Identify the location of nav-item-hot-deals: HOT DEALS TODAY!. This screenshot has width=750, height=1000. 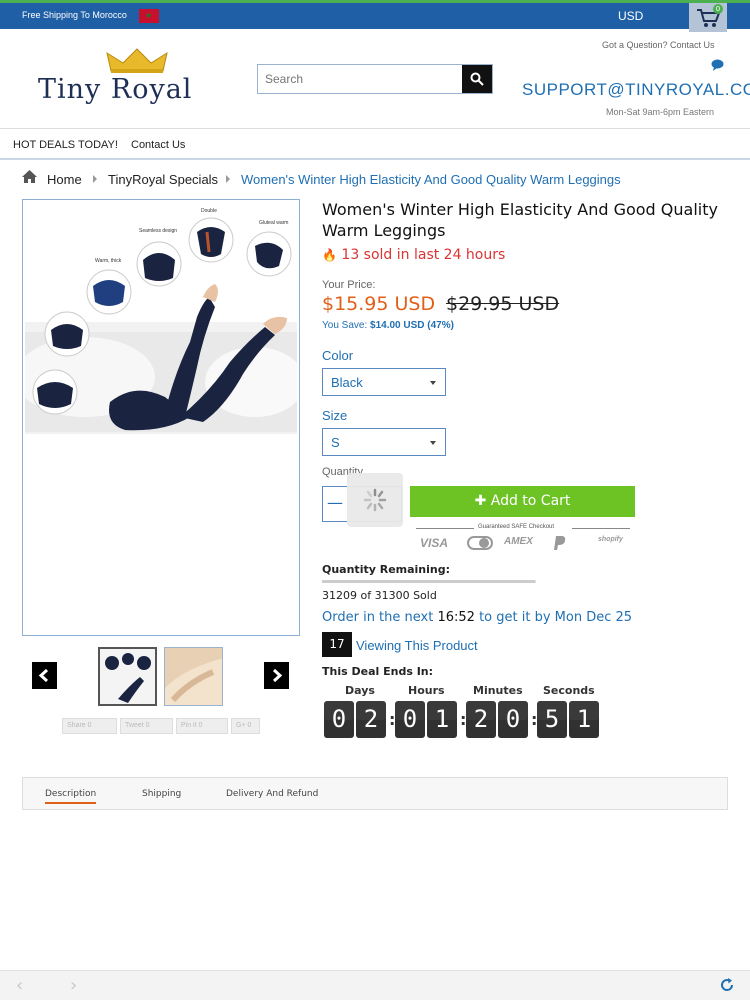
(65, 145).